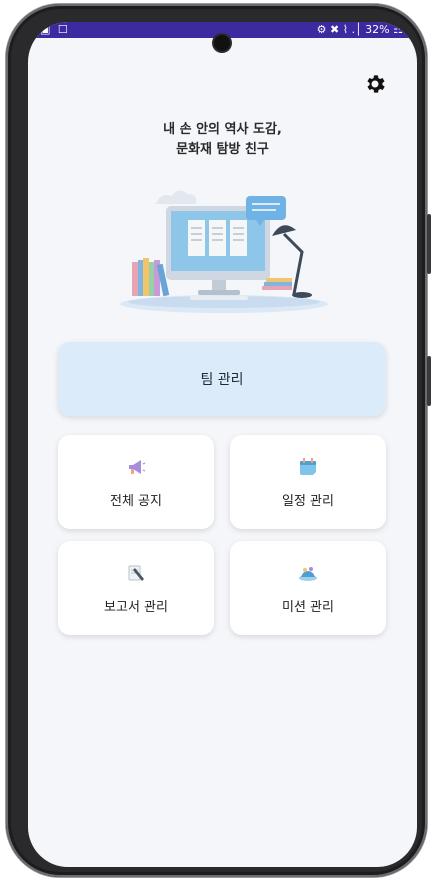  I want to click on mission-label: 미션 관리, so click(308, 607).